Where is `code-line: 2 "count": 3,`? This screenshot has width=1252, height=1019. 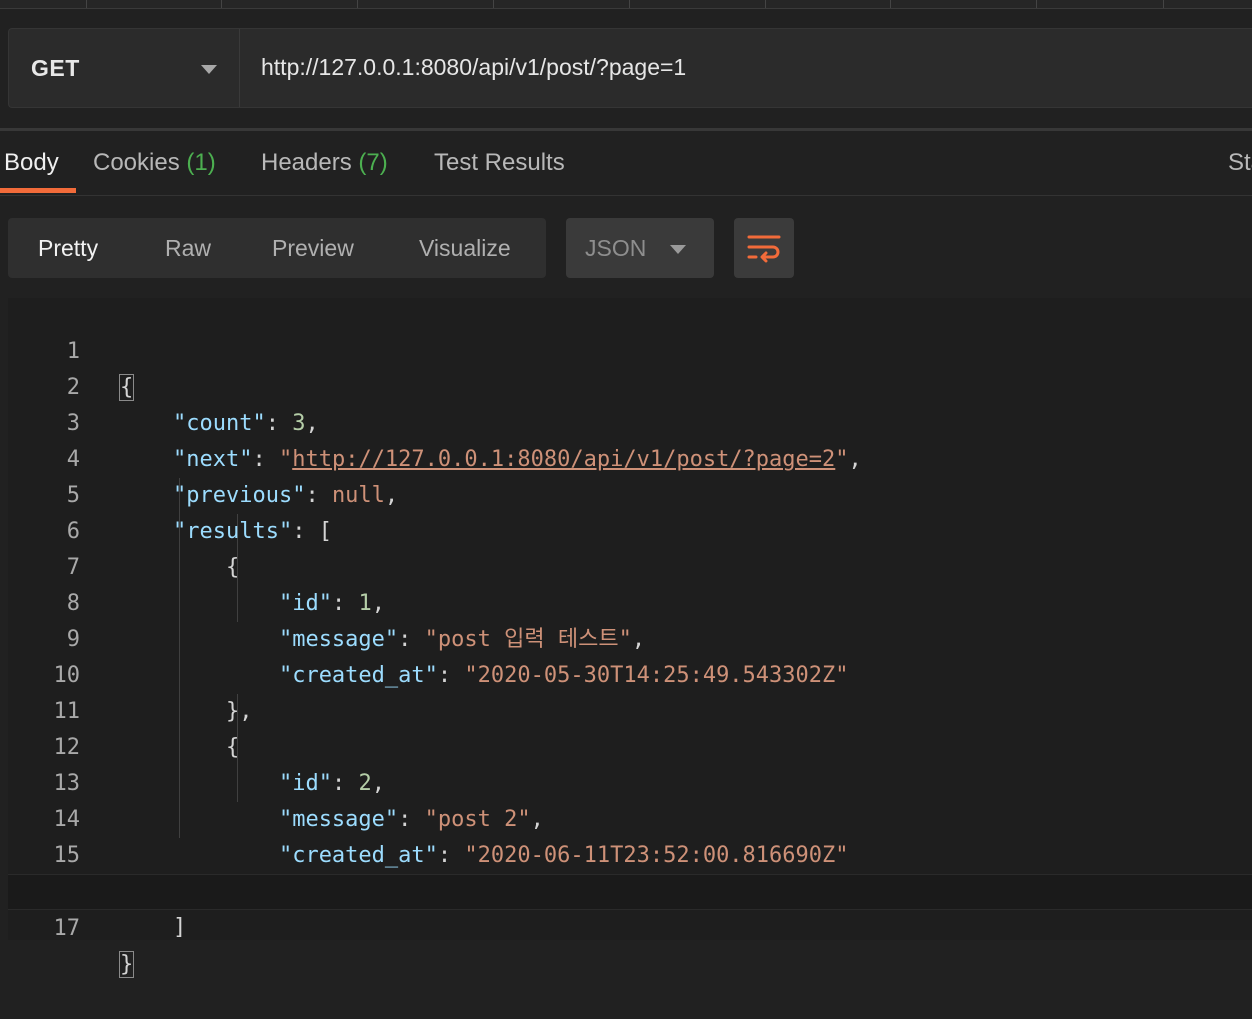 code-line: 2 "count": 3, is located at coordinates (630, 385).